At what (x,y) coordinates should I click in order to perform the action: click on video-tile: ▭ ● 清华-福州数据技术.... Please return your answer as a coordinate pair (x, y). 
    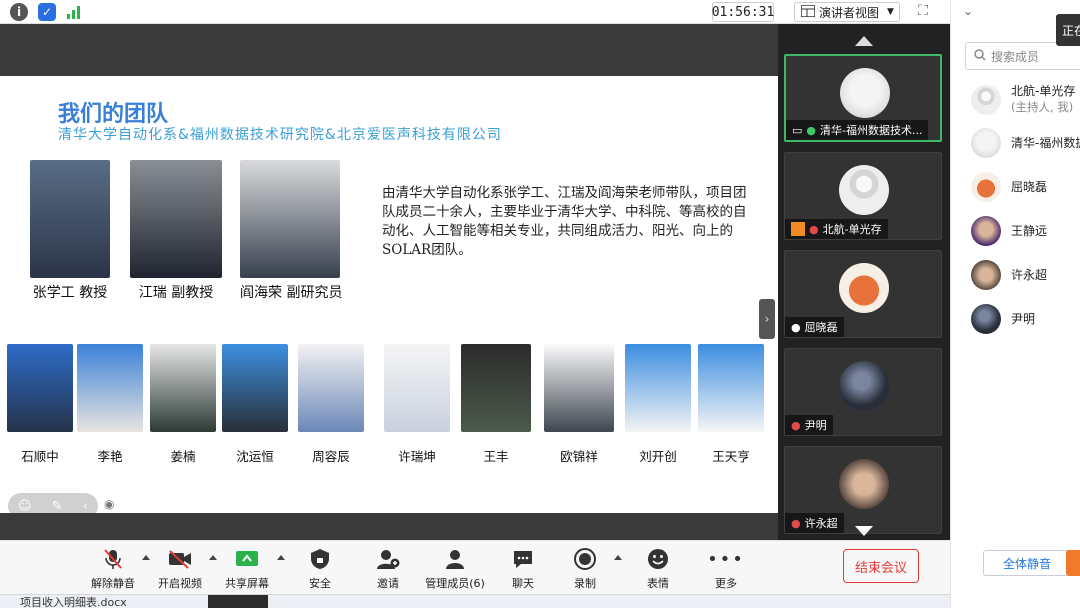
    Looking at the image, I should click on (863, 98).